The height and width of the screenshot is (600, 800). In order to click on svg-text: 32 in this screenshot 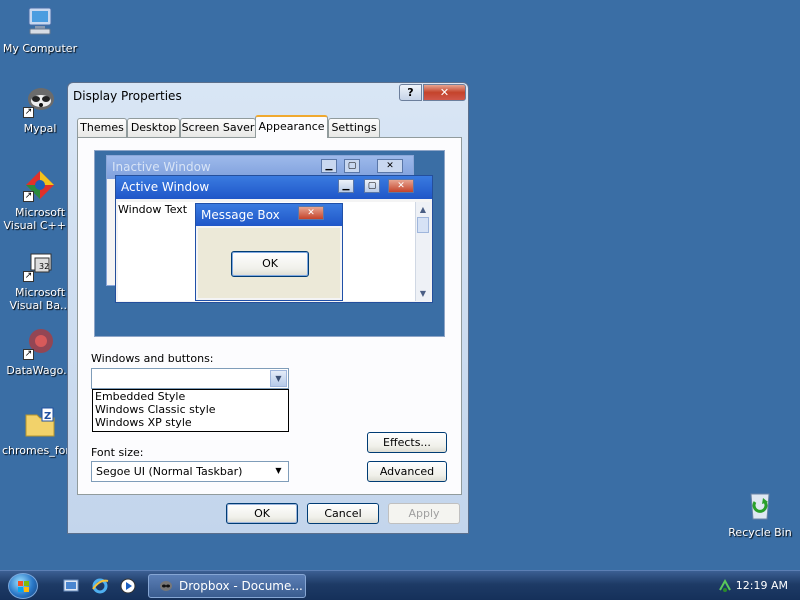, I will do `click(44, 266)`.